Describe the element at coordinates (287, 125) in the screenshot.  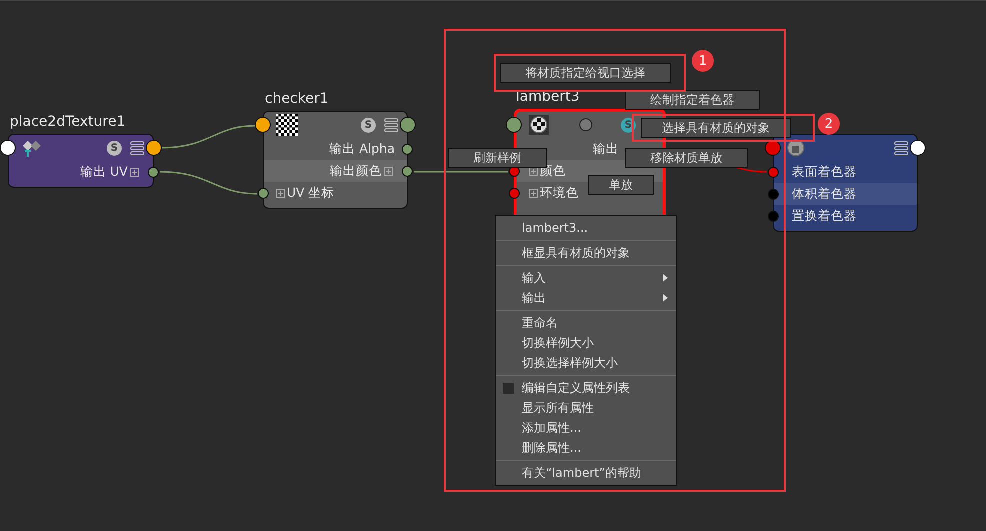
I see `checker-icon` at that location.